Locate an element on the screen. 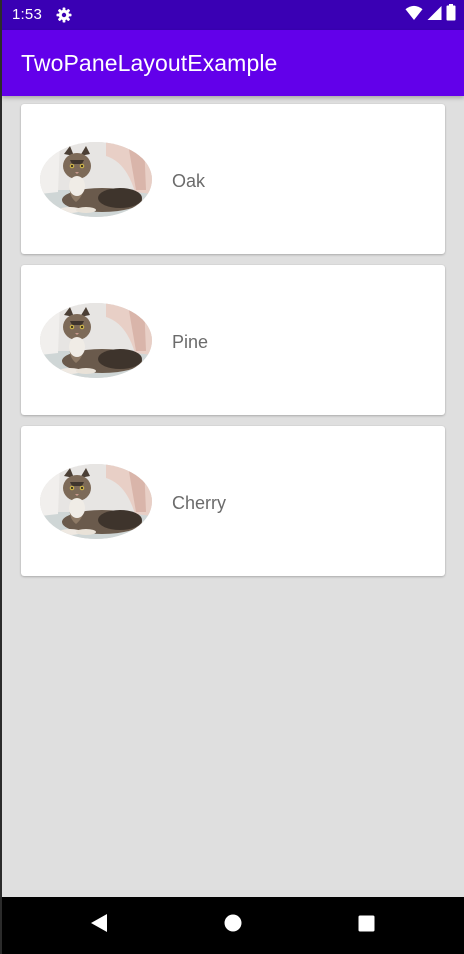 This screenshot has width=464, height=954. battery-icon is located at coordinates (451, 15).